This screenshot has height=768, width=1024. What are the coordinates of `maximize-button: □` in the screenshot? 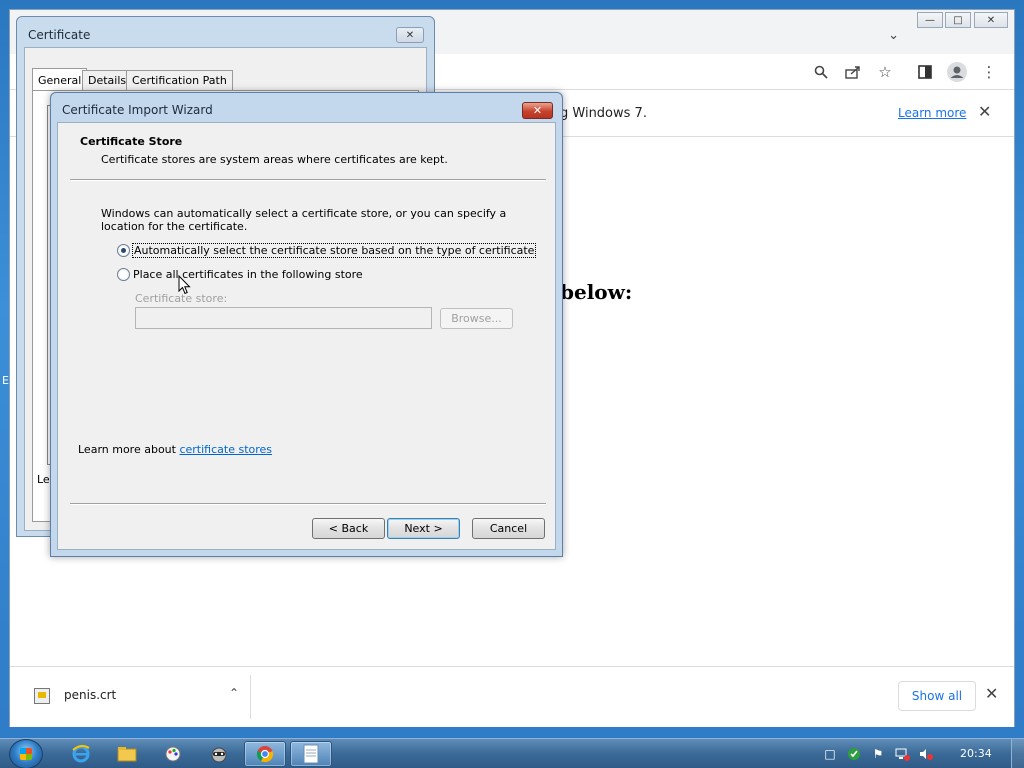 It's located at (958, 20).